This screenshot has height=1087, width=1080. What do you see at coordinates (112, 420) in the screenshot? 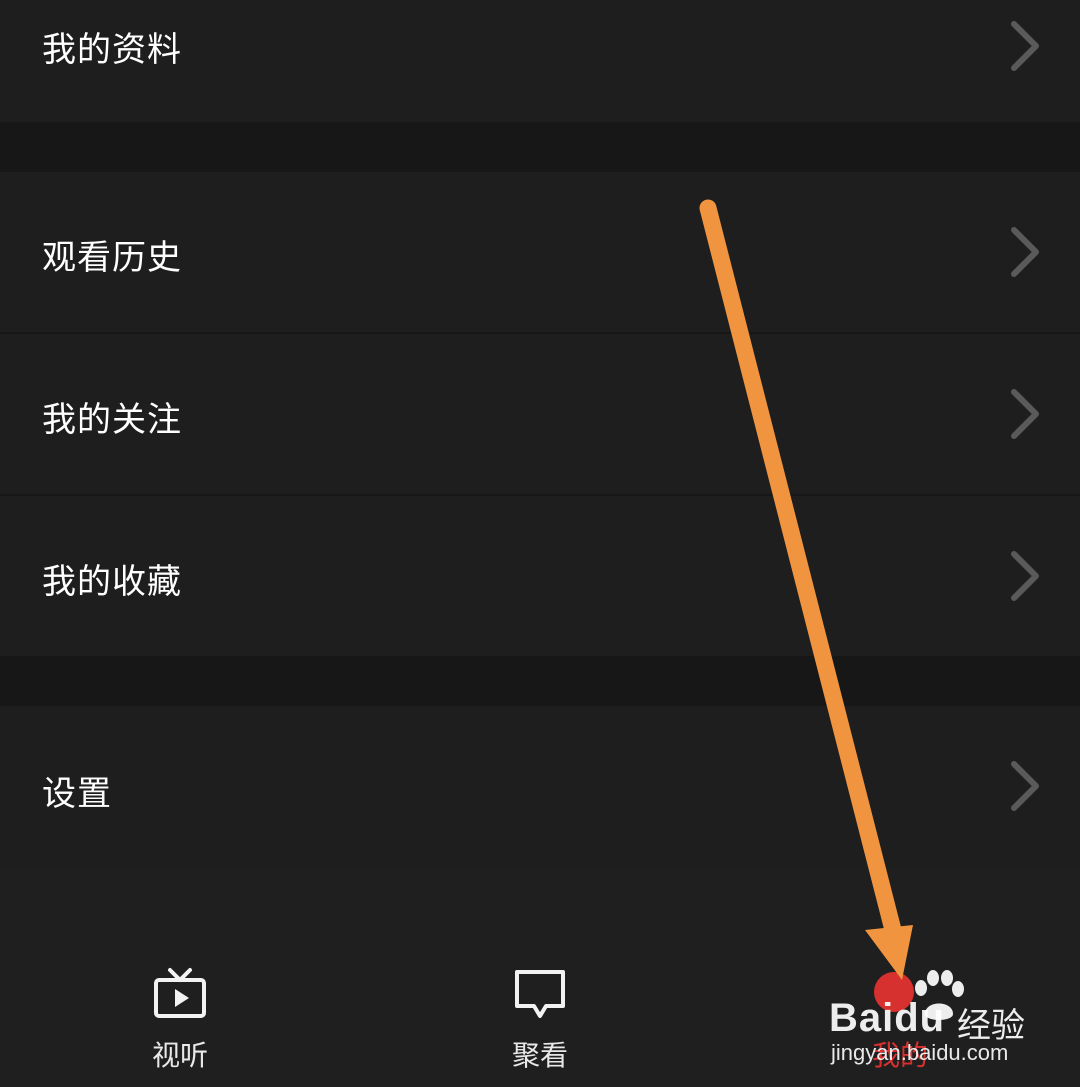
I see `menu-label-follow: 我的关注` at bounding box center [112, 420].